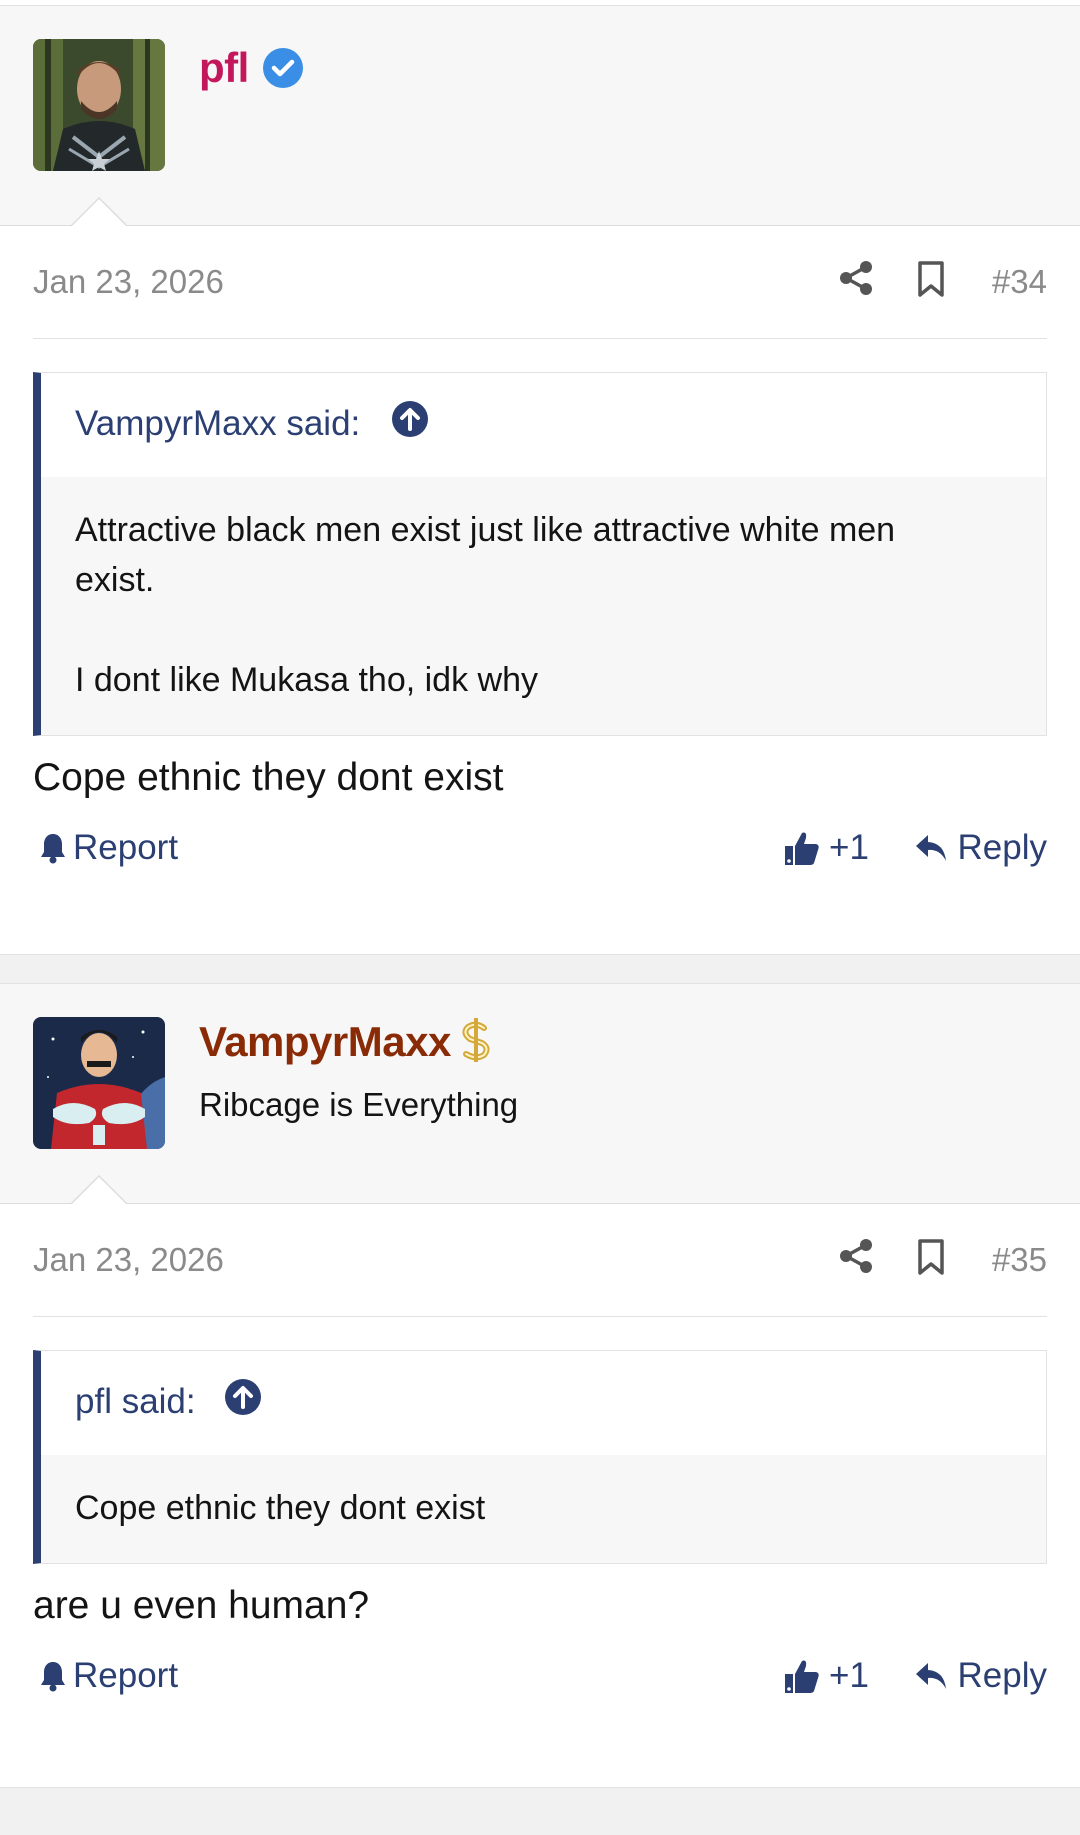 This screenshot has height=1835, width=1080. Describe the element at coordinates (540, 1094) in the screenshot. I see `post-header: VampyrMaxx Ribcage is Everything` at that location.